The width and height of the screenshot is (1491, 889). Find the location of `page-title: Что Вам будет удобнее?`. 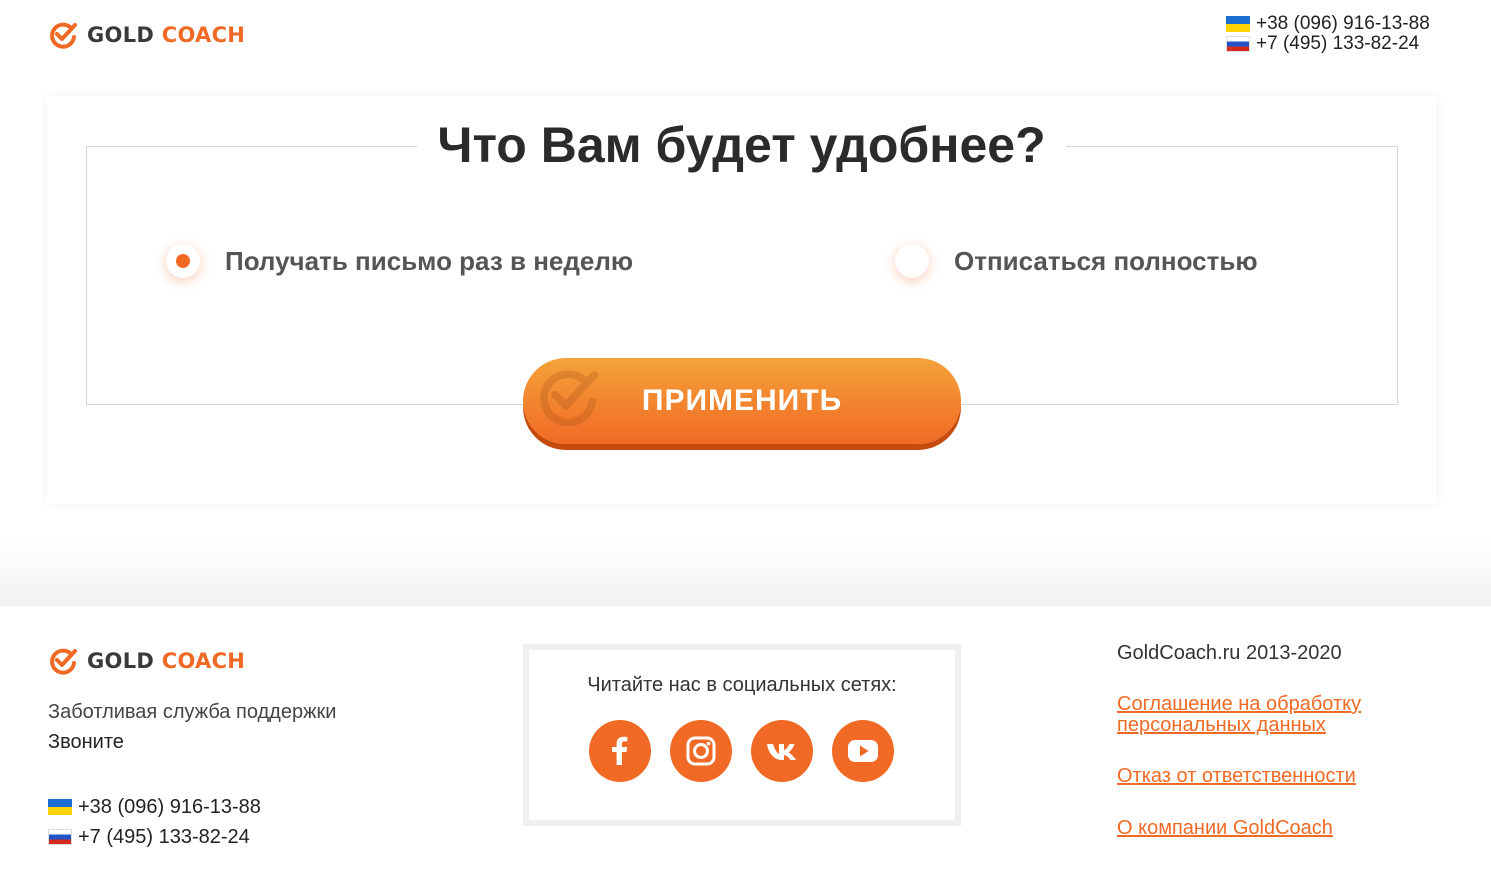

page-title: Что Вам будет удобнее? is located at coordinates (741, 145).